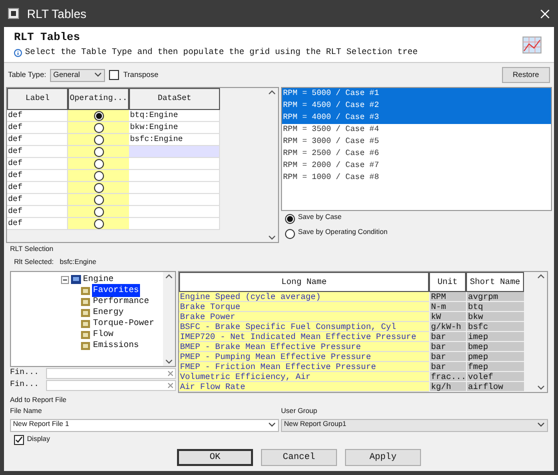  Describe the element at coordinates (416, 166) in the screenshot. I see `case-item: RPM = 2000 / Case #7` at that location.